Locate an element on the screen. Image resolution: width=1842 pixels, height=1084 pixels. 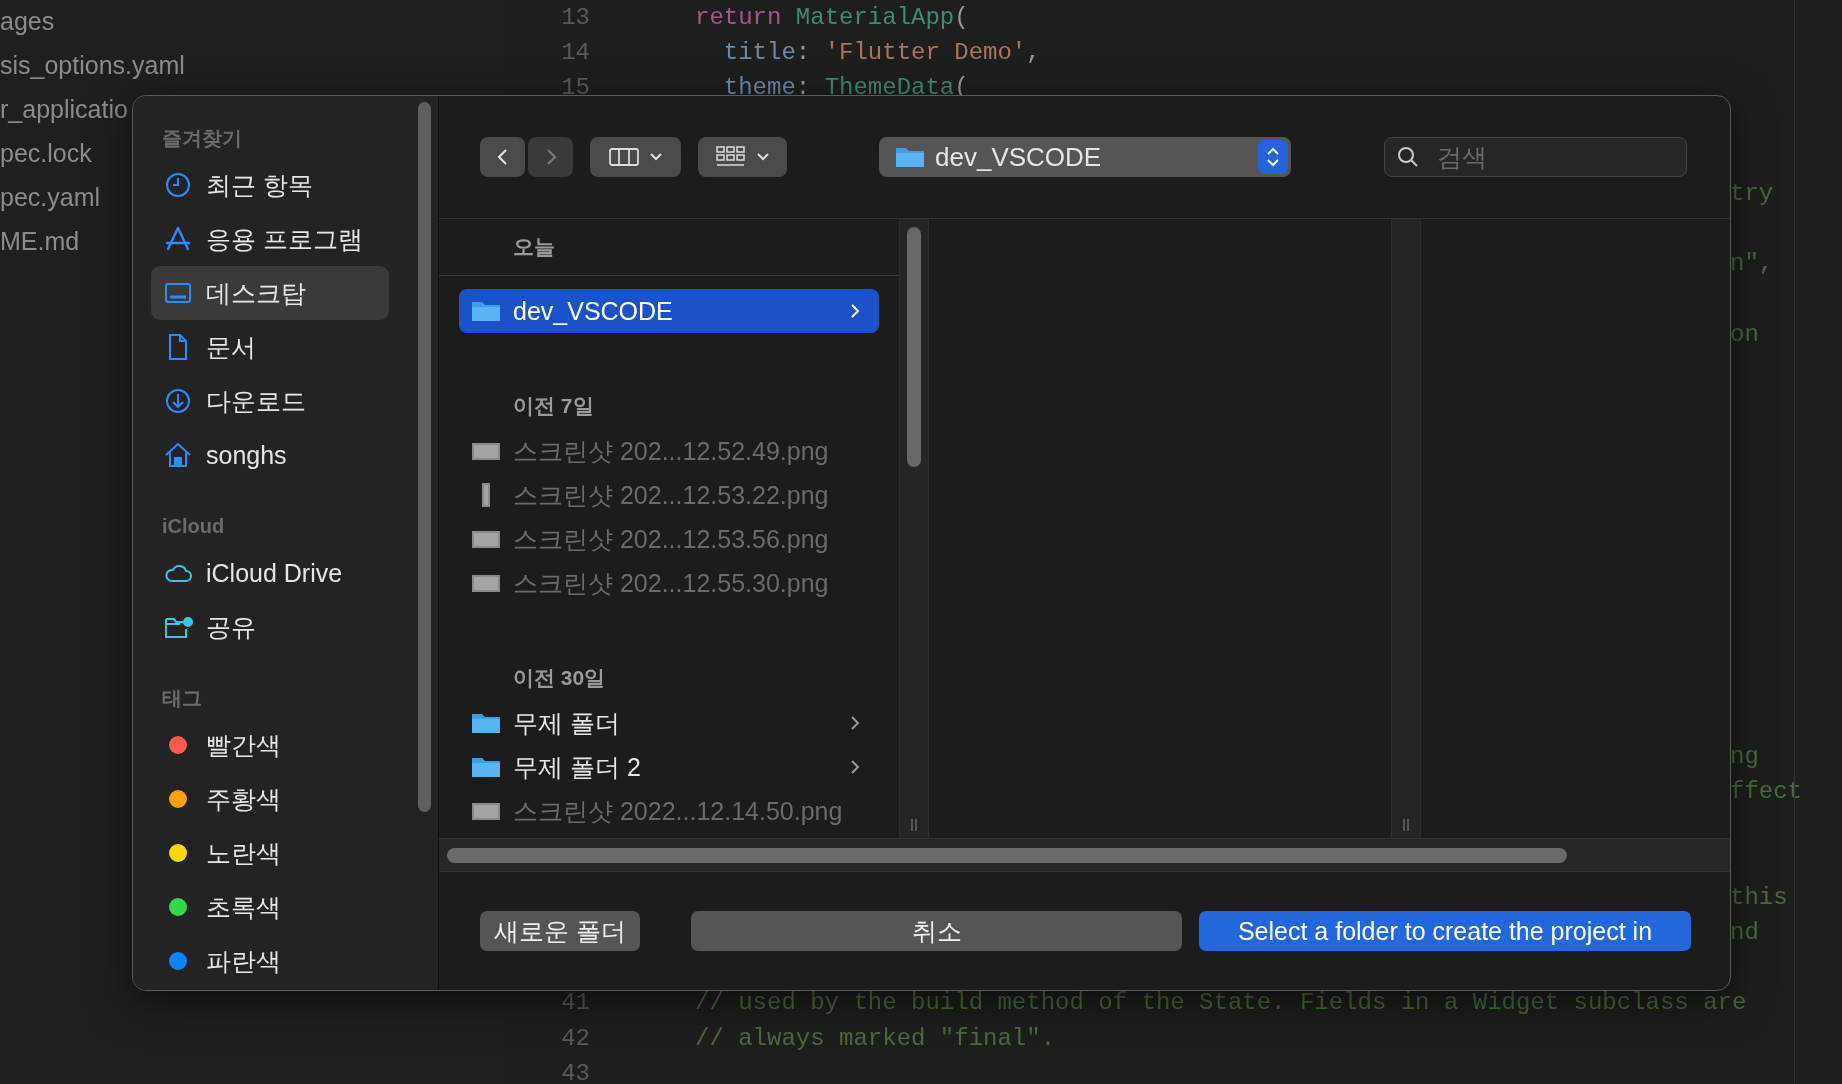
sidebar-label: 응용 프로그램 is located at coordinates (284, 239).